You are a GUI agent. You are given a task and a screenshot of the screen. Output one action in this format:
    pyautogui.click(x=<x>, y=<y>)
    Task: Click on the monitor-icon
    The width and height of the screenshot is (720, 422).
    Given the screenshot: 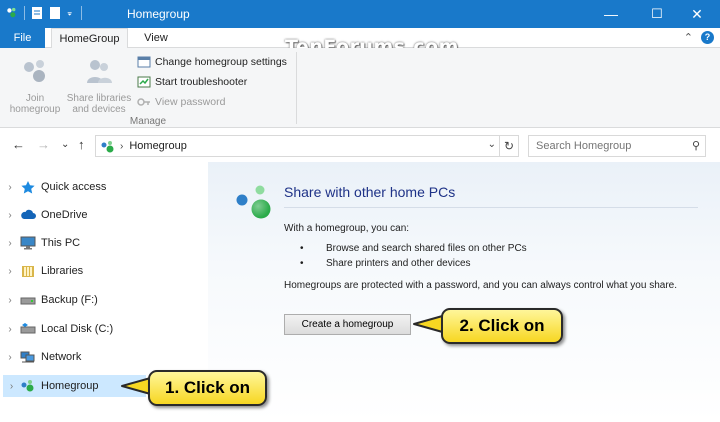 What is the action you would take?
    pyautogui.click(x=28, y=243)
    